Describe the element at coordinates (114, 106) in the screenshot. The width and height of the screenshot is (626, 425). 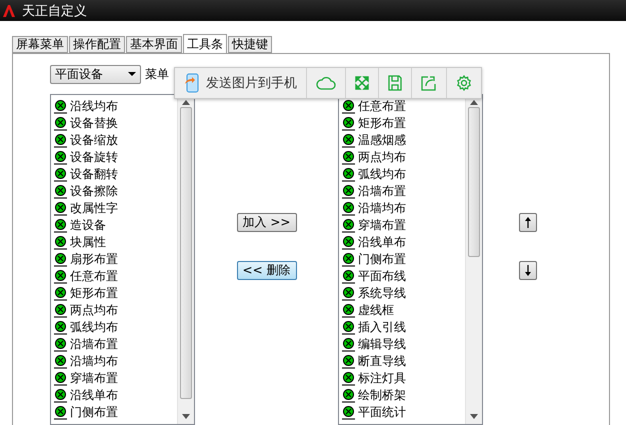
I see `list-item: 沿线均布` at that location.